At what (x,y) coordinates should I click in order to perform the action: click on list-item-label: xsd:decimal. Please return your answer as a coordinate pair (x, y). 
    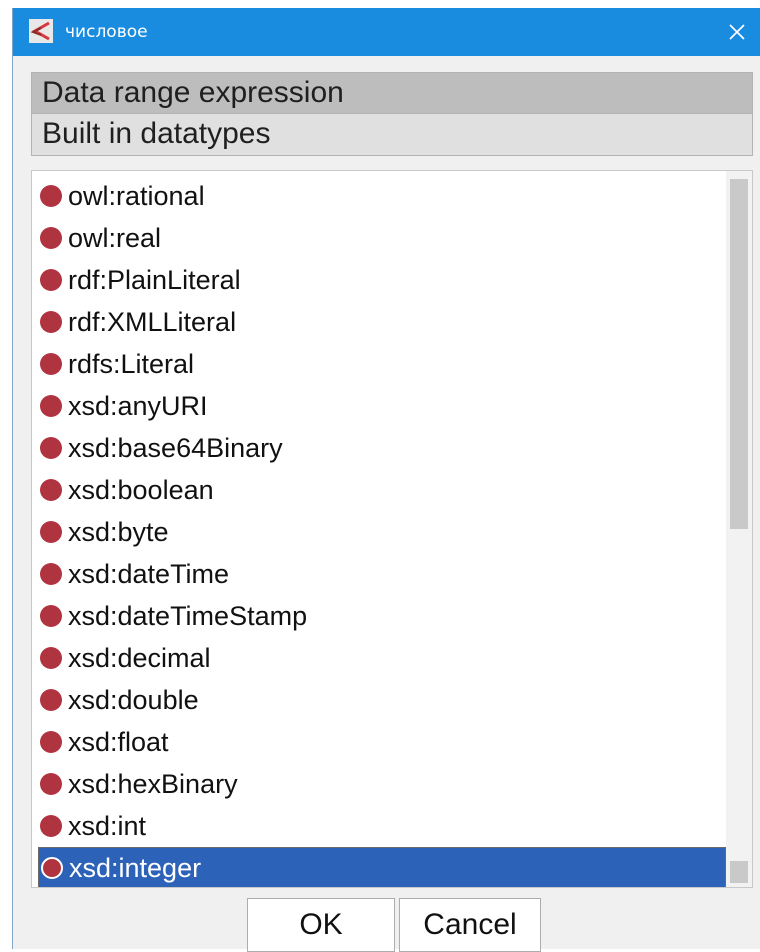
    Looking at the image, I should click on (139, 657).